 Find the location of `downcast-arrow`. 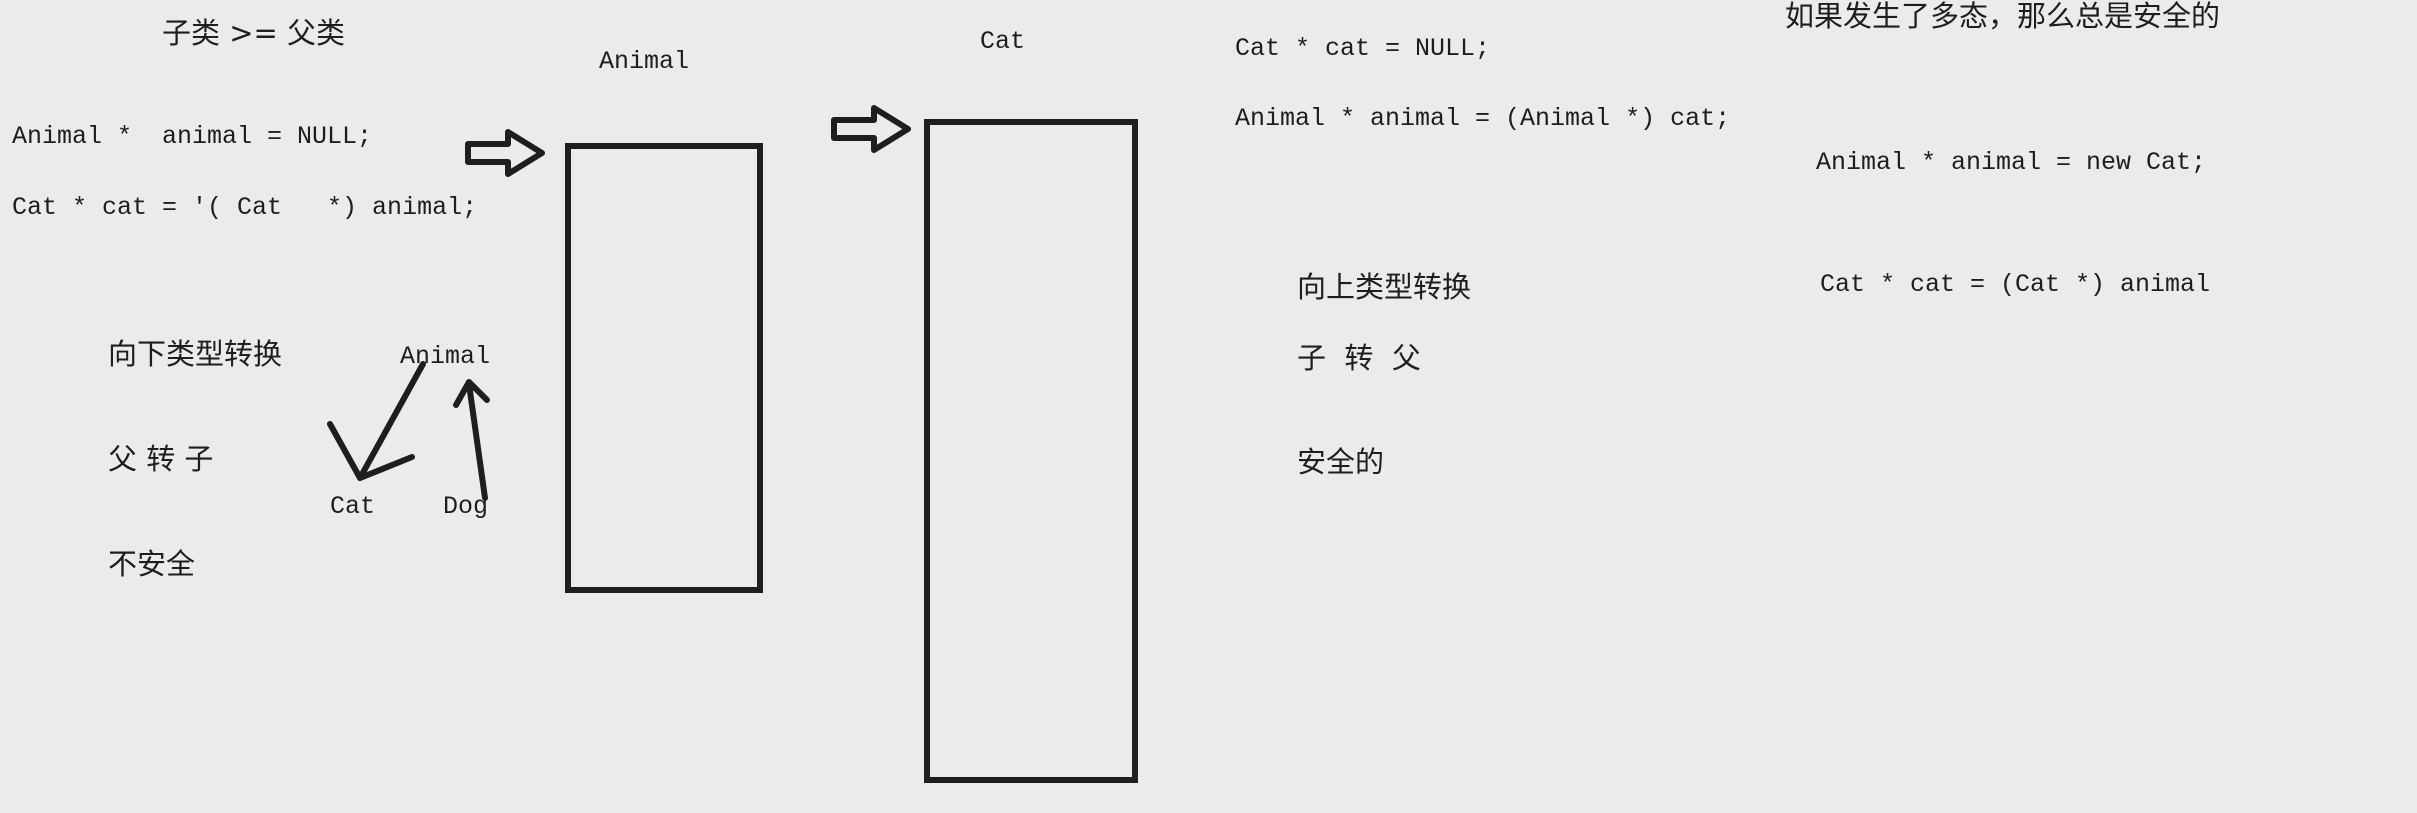

downcast-arrow is located at coordinates (376, 421).